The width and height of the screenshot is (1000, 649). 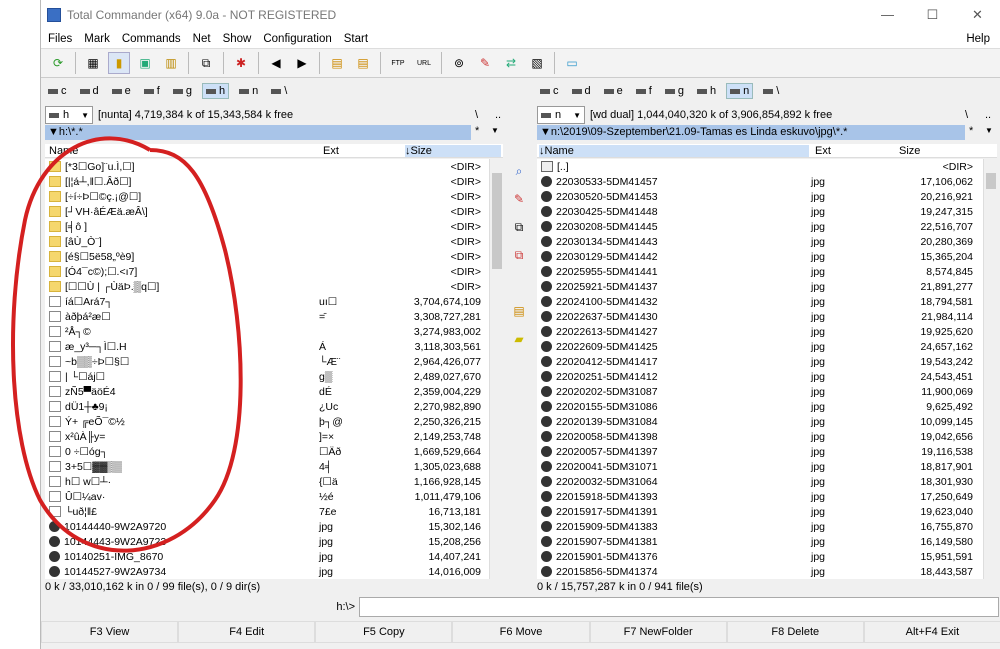 What do you see at coordinates (760, 391) in the screenshot?
I see `right-file-row: 22020202-5DM31087 jpg 11,900,069` at bounding box center [760, 391].